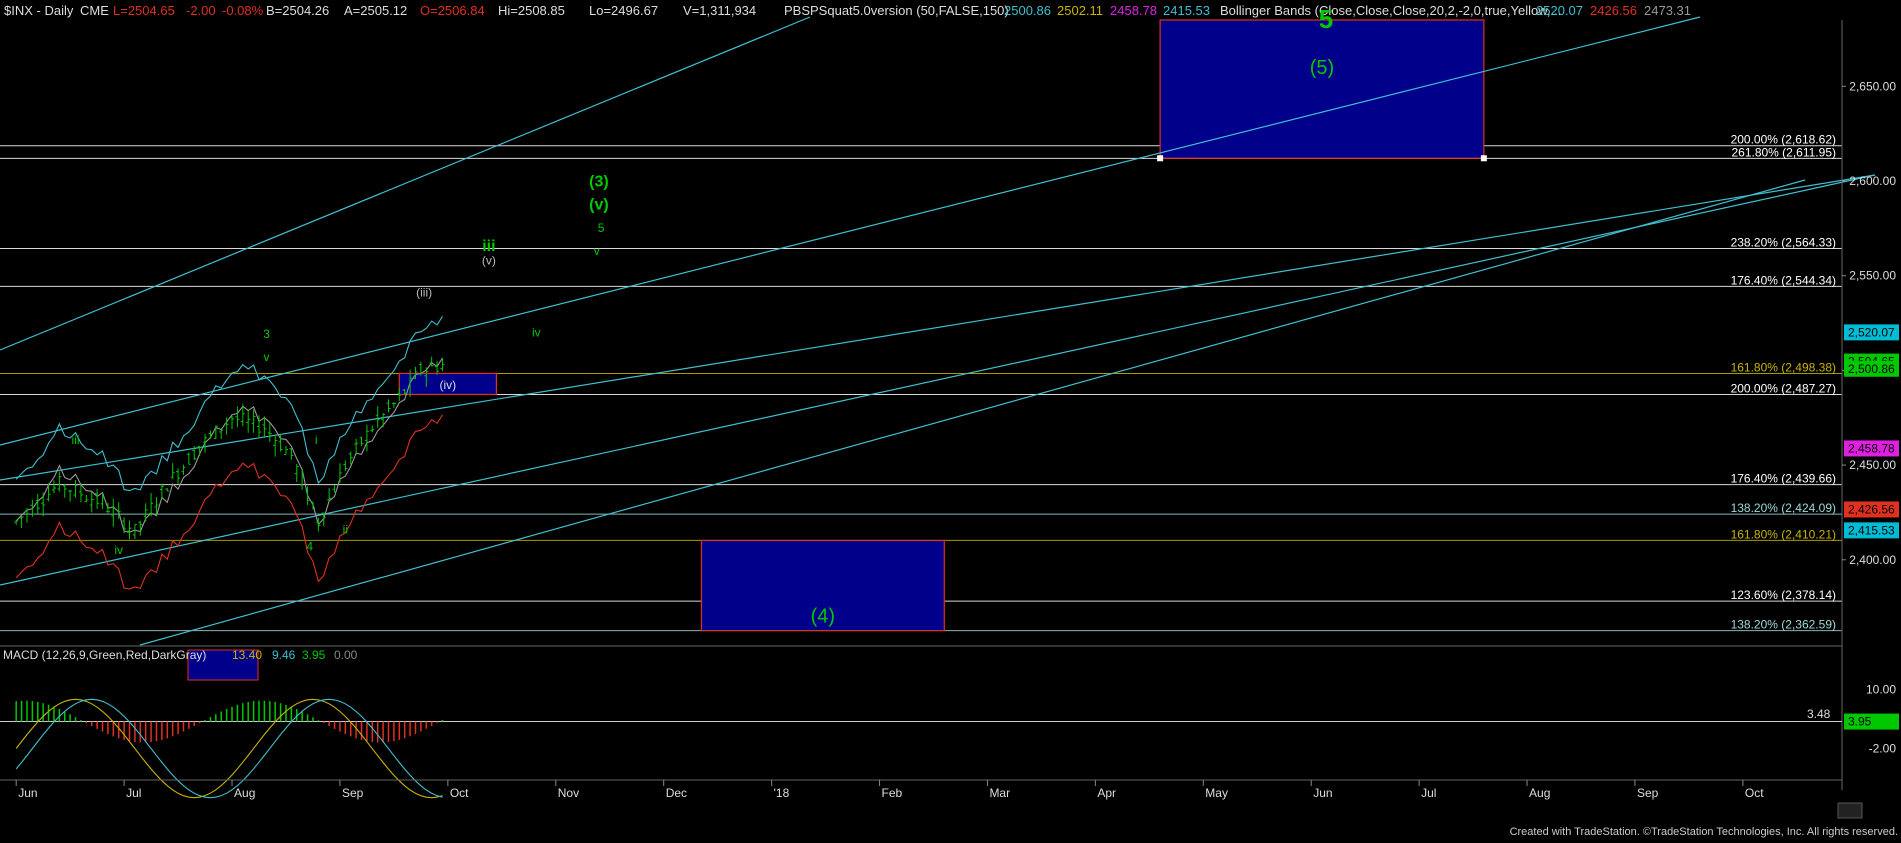 The width and height of the screenshot is (1901, 843). Describe the element at coordinates (1027, 10) in the screenshot. I see `study1-value-1: 2500.86` at that location.